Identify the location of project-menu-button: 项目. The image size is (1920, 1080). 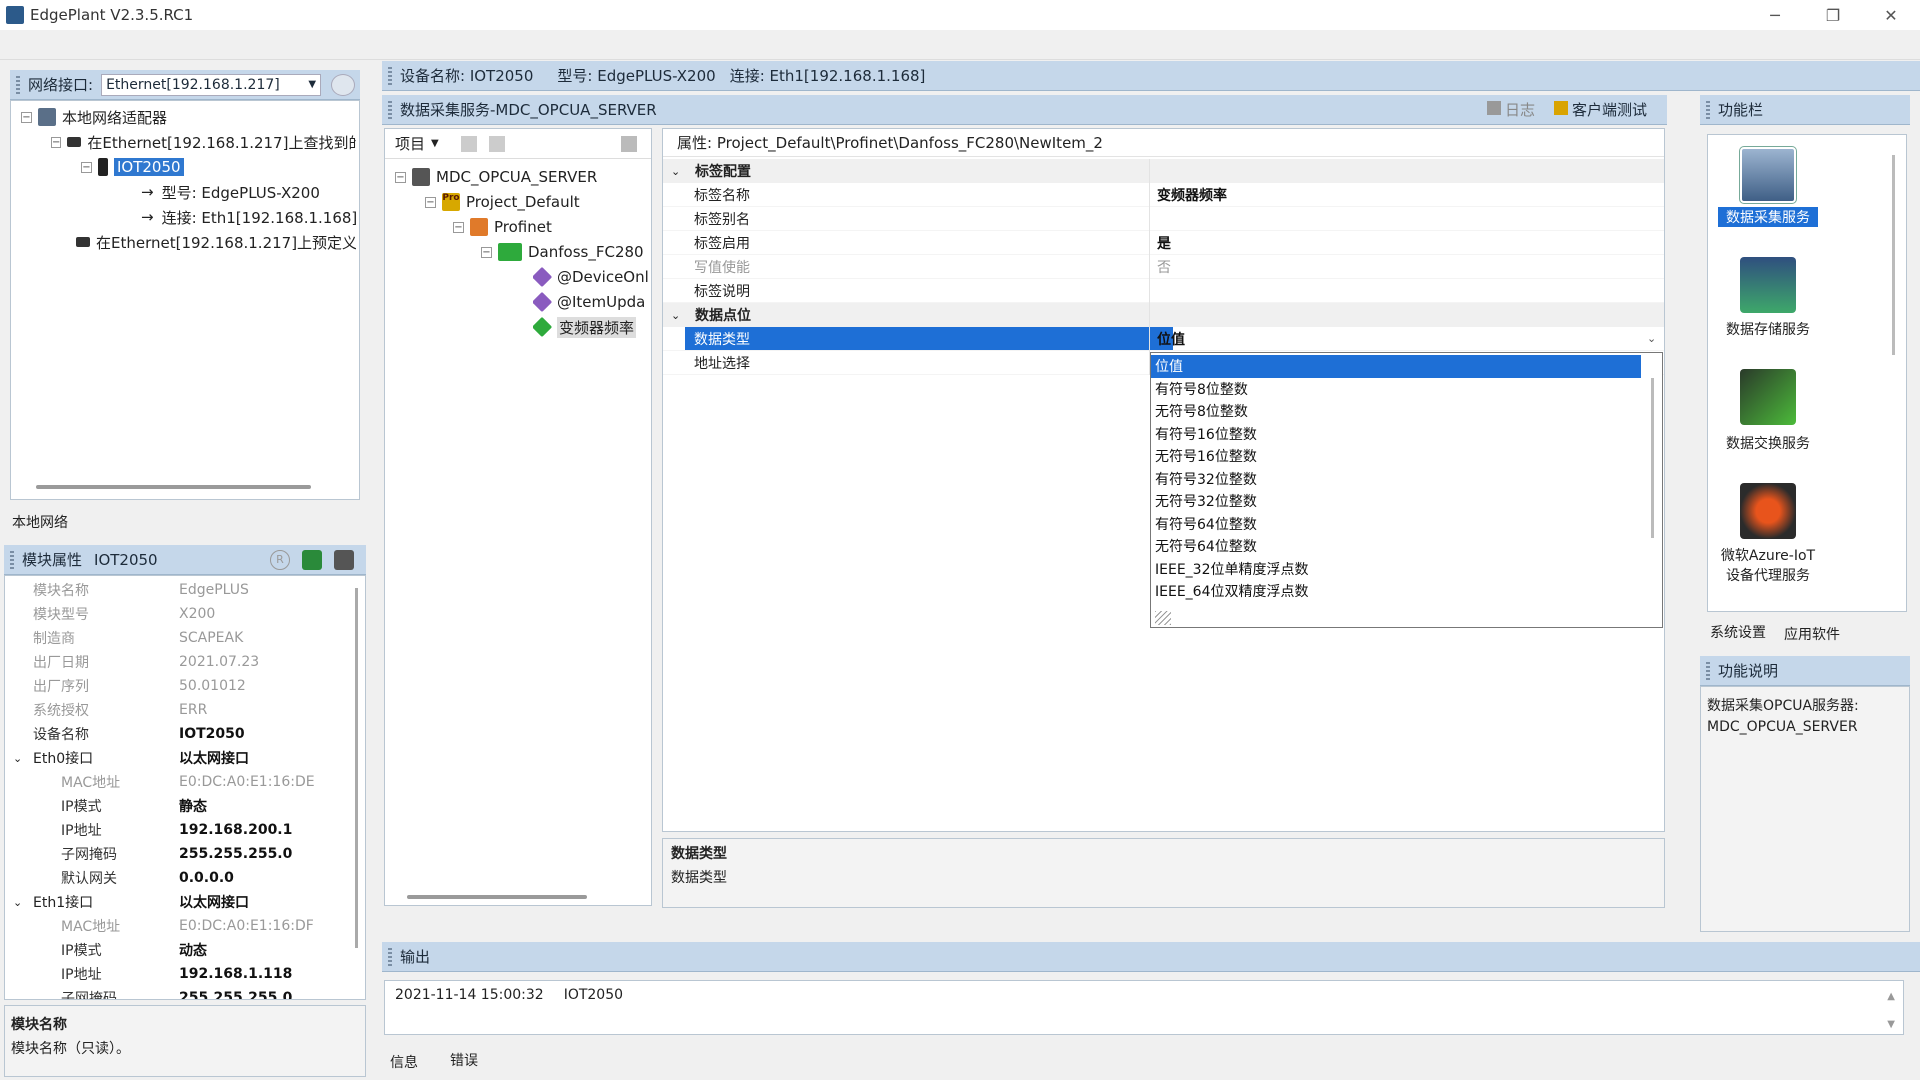
(410, 143).